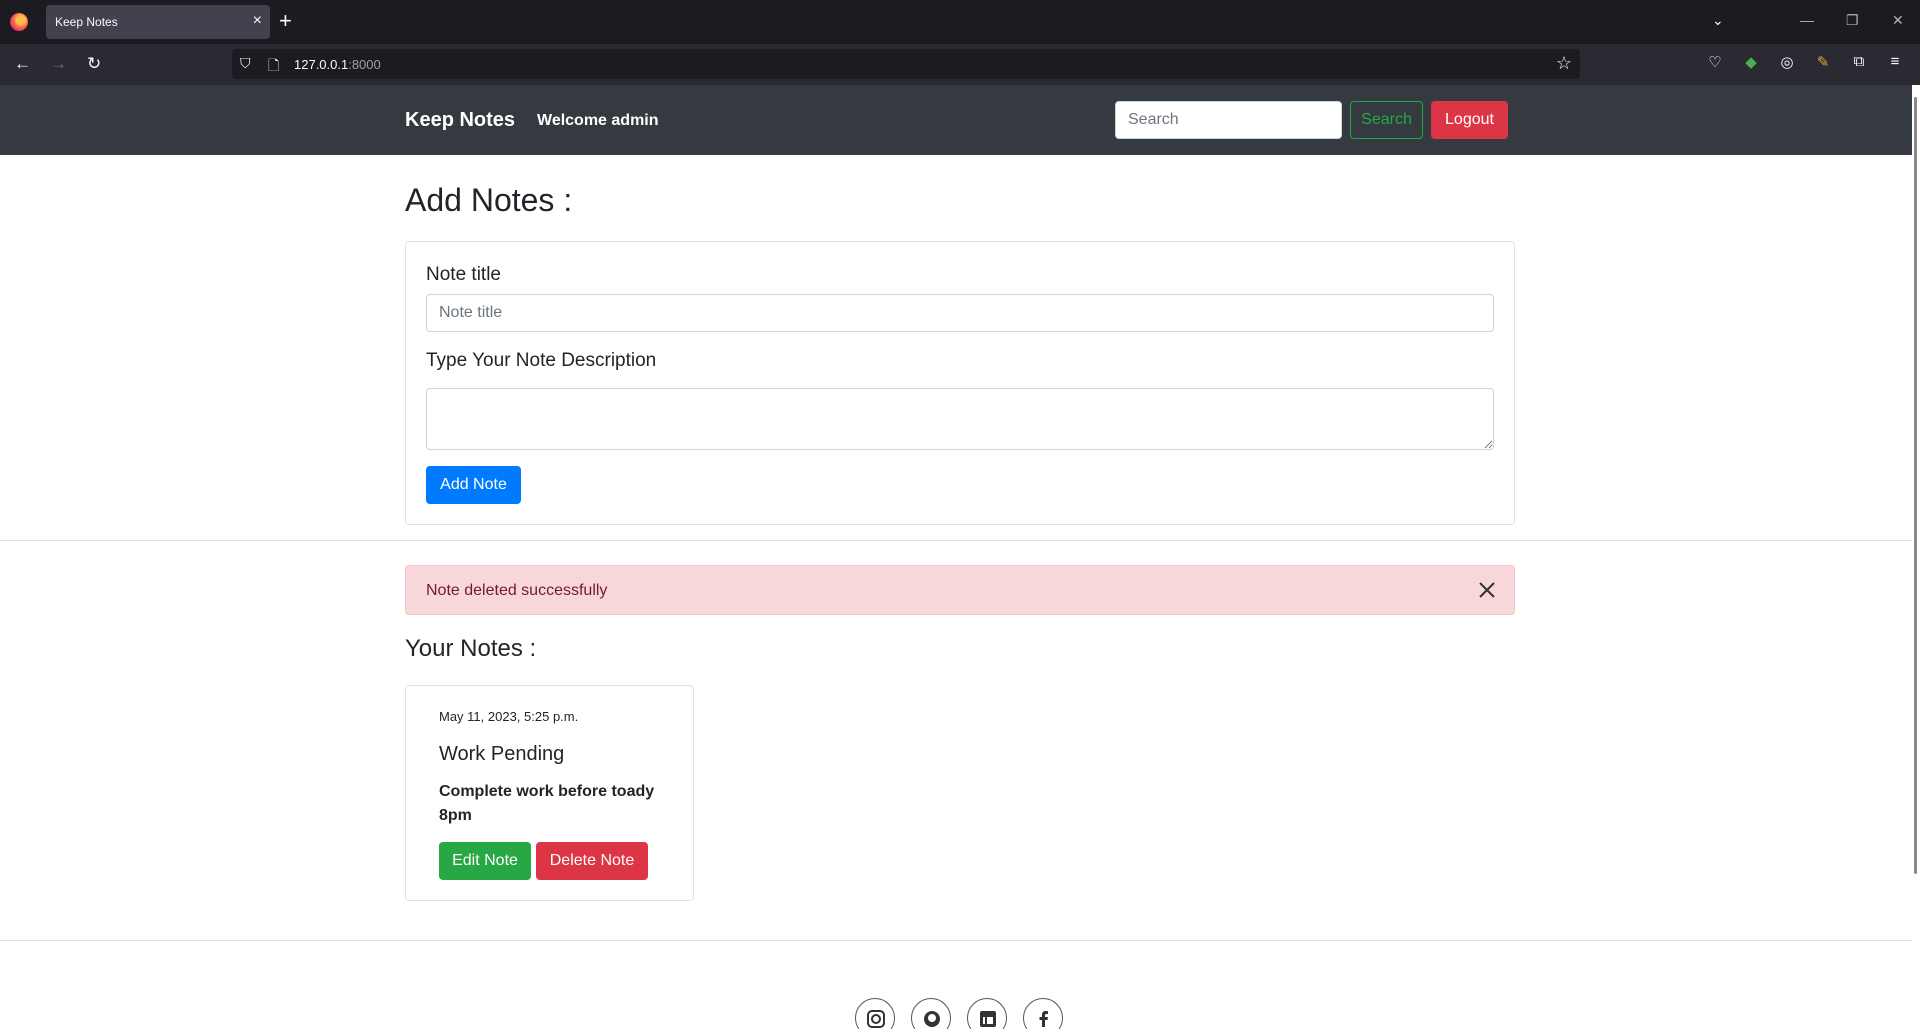  What do you see at coordinates (274, 65) in the screenshot?
I see `page-icon: 🗋` at bounding box center [274, 65].